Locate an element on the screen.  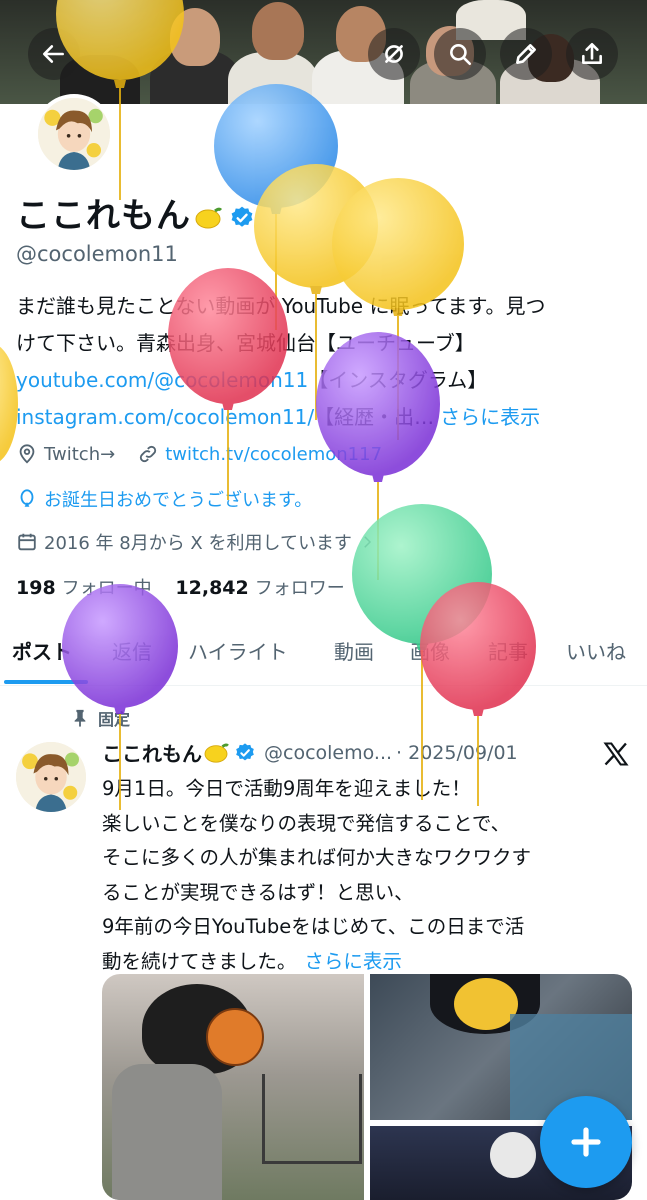
post-show-more-link: さらに表示 is located at coordinates (353, 961).